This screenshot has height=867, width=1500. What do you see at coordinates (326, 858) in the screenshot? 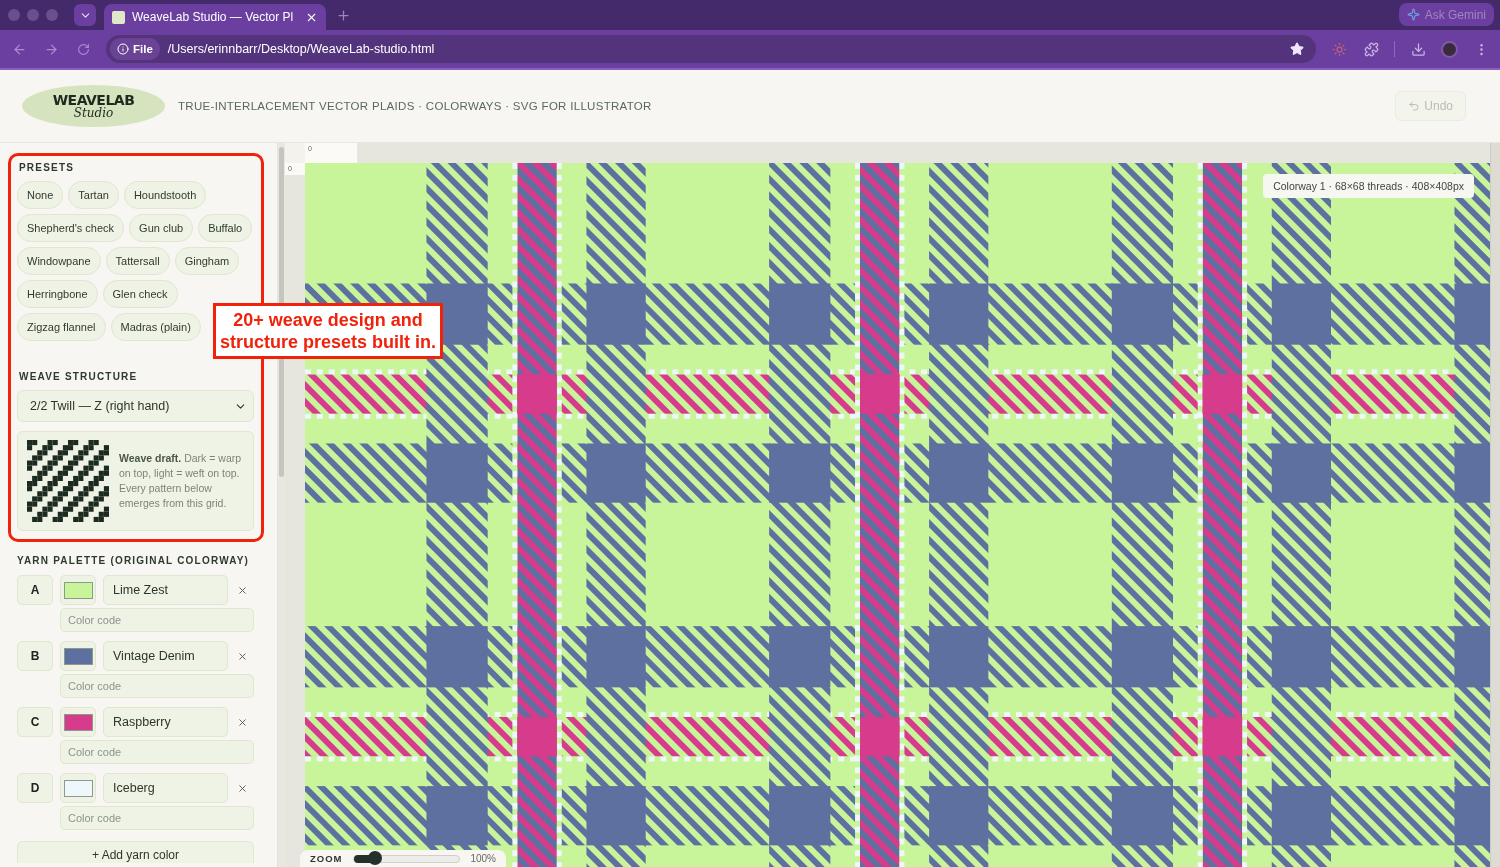
I see `zoom-label: ZOOM` at bounding box center [326, 858].